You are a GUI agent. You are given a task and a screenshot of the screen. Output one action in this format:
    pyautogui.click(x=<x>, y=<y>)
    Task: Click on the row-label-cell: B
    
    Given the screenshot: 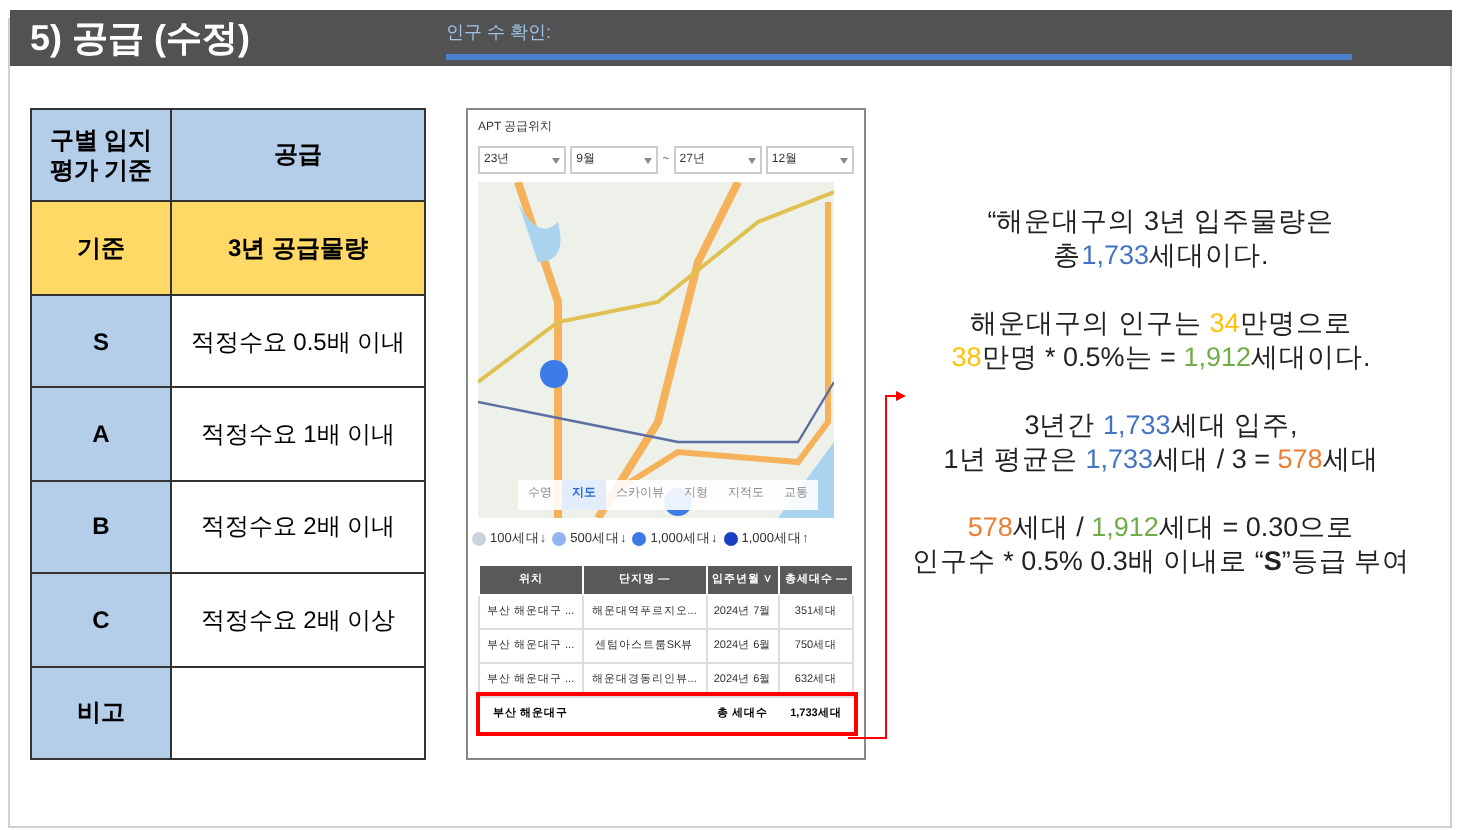 What is the action you would take?
    pyautogui.click(x=101, y=527)
    